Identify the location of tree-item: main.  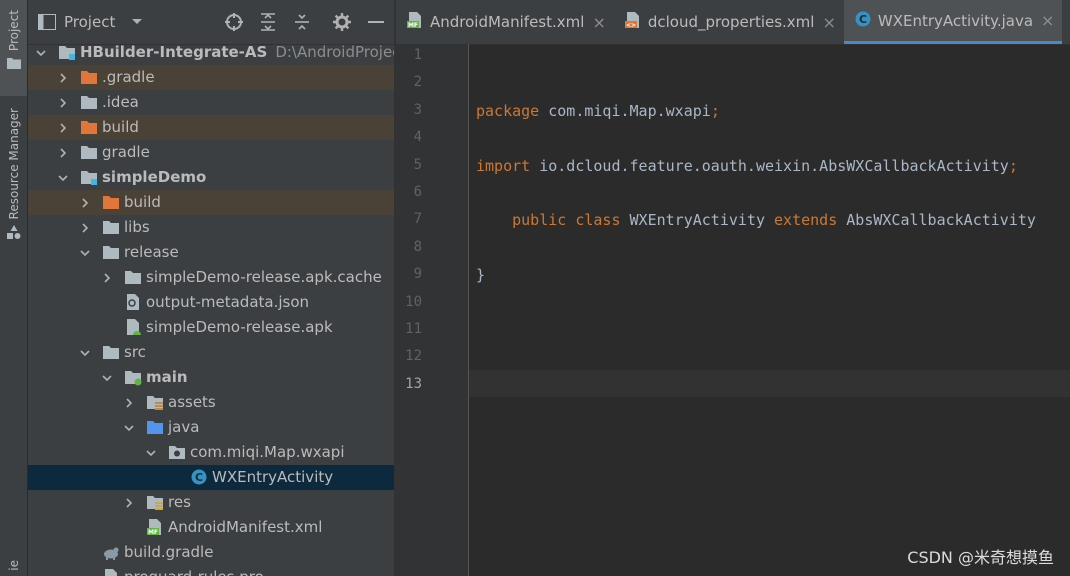
(211, 377).